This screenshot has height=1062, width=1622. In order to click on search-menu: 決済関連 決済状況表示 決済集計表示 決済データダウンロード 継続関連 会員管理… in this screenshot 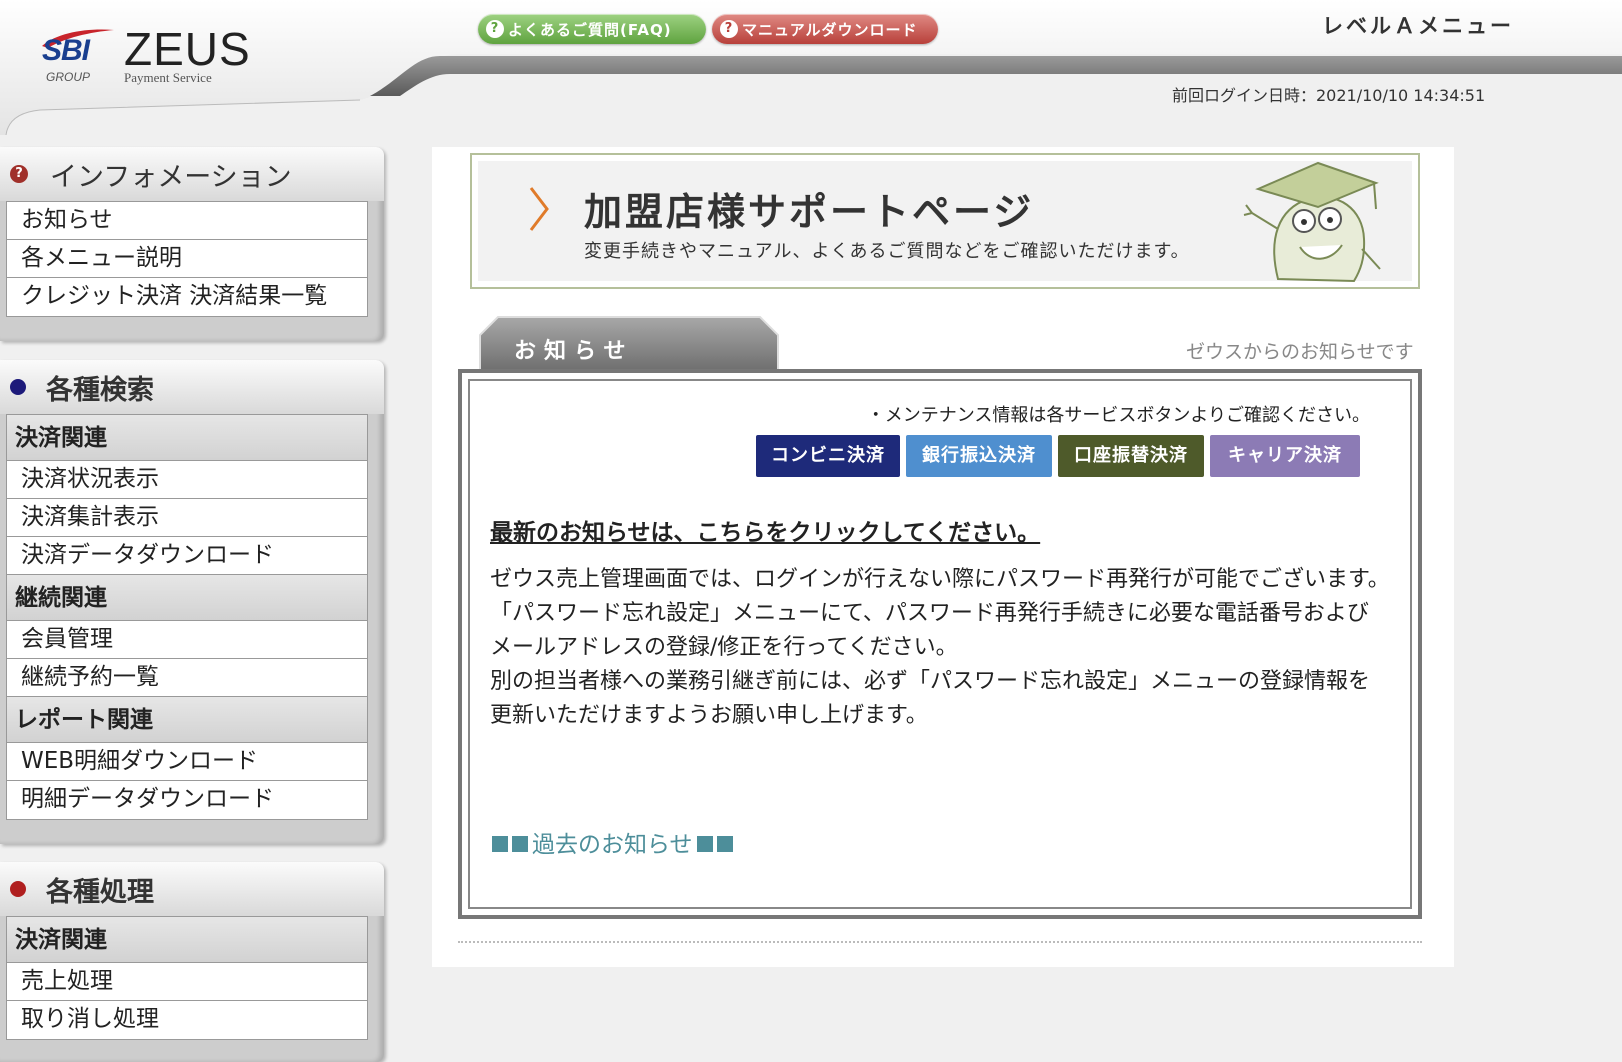, I will do `click(187, 617)`.